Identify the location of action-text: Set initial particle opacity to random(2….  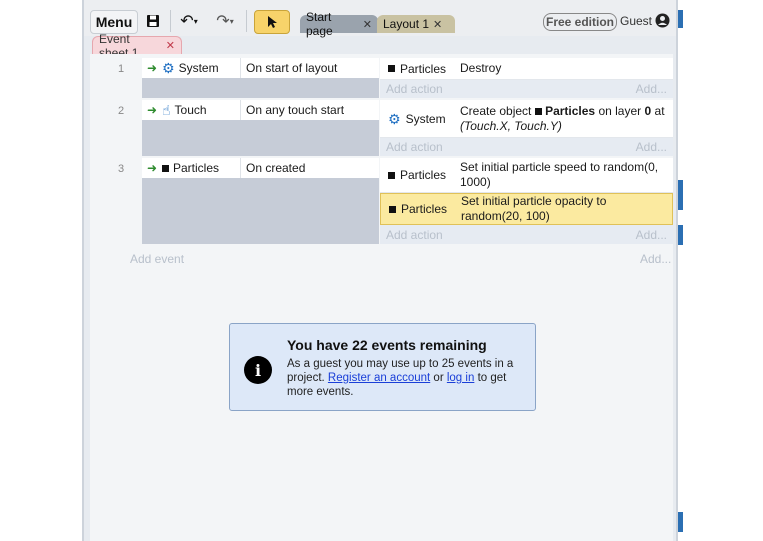
(534, 208).